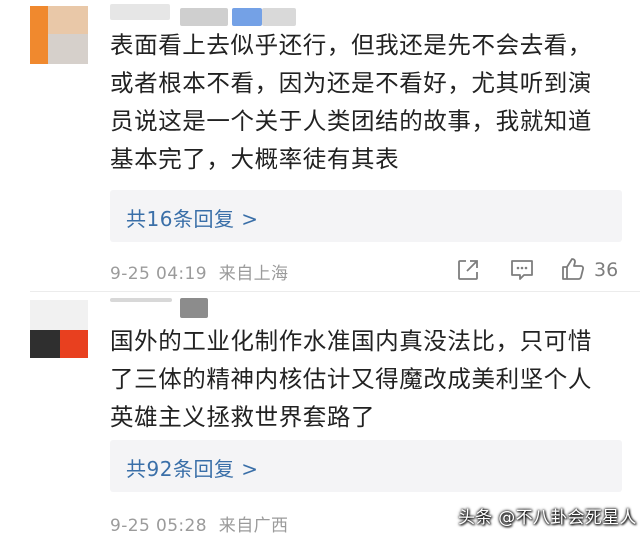 This screenshot has height=536, width=640. I want to click on view-replies-label: 共92条回复 >, so click(192, 469).